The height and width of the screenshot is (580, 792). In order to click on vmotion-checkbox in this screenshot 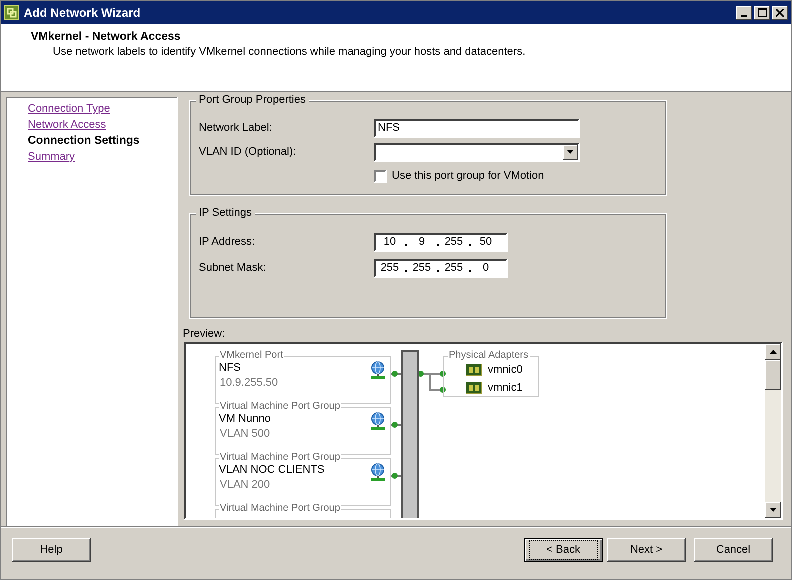, I will do `click(380, 176)`.